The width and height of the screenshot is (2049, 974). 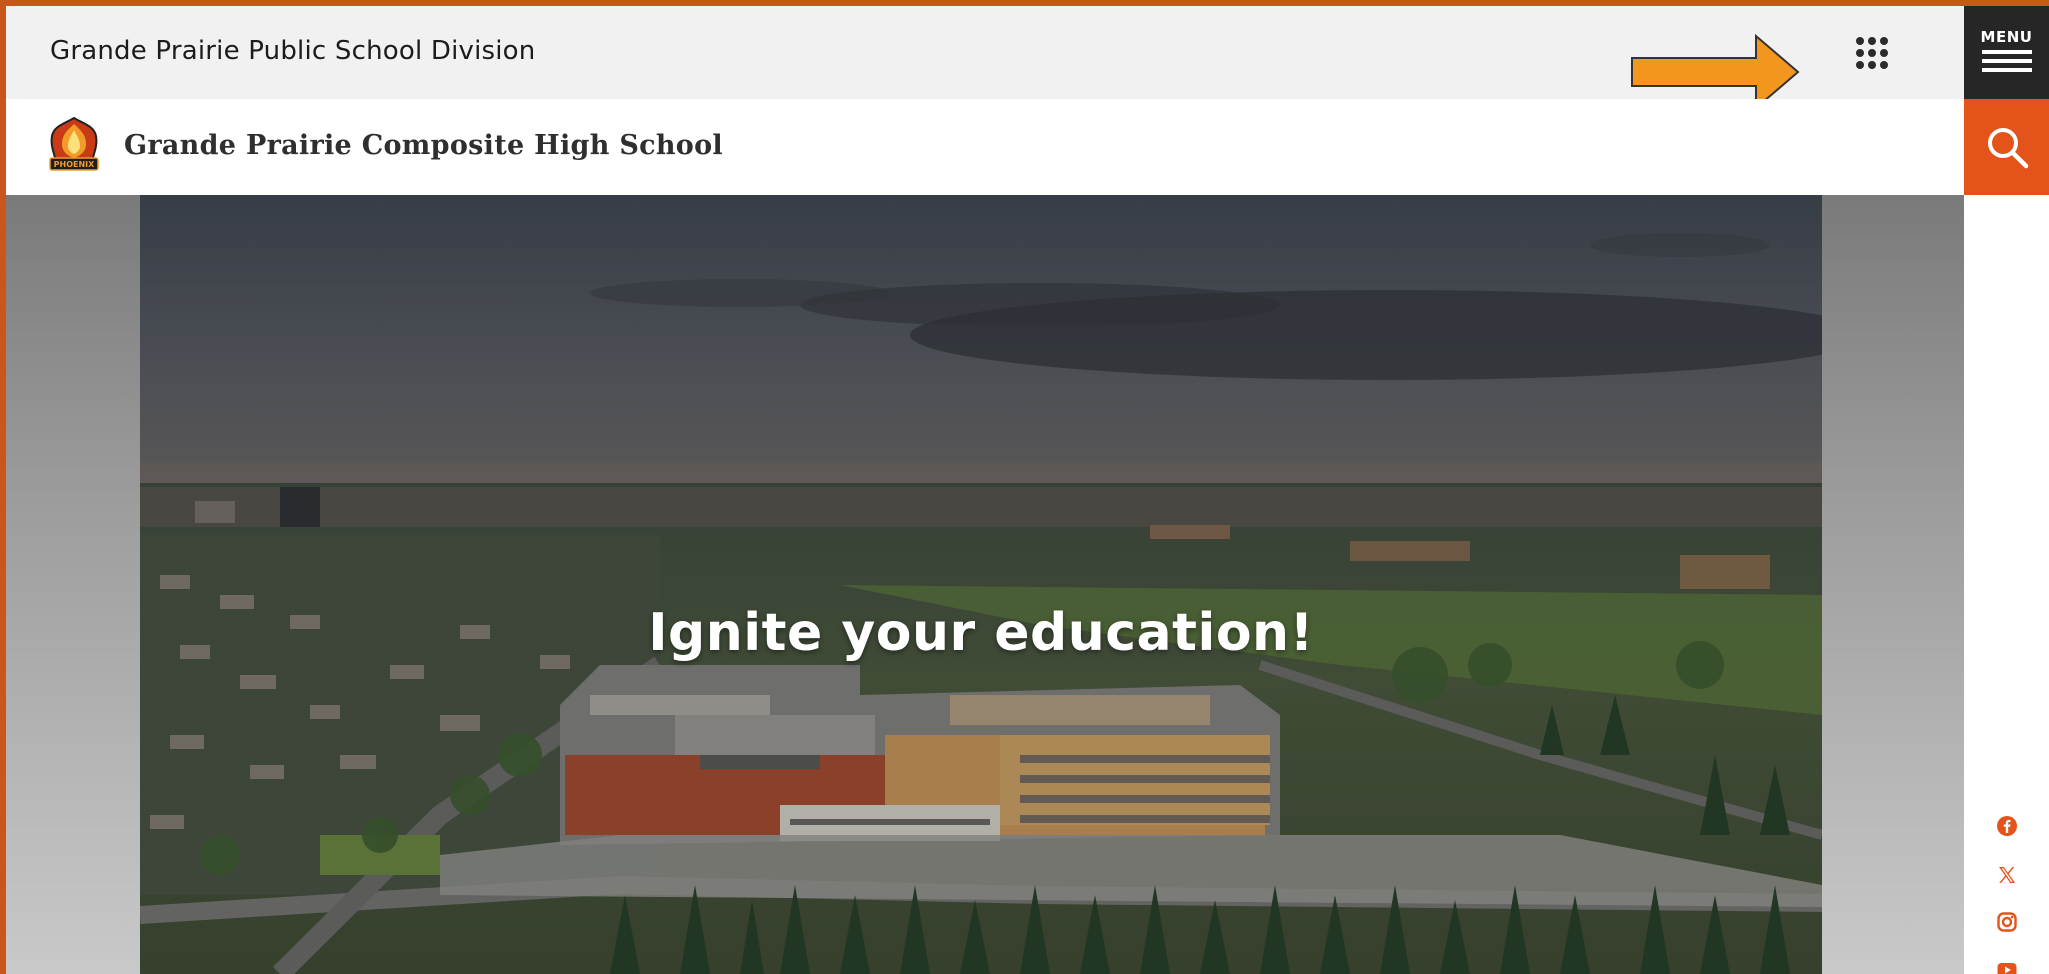 I want to click on school-title: Grande Prairie Composite High School, so click(x=423, y=145).